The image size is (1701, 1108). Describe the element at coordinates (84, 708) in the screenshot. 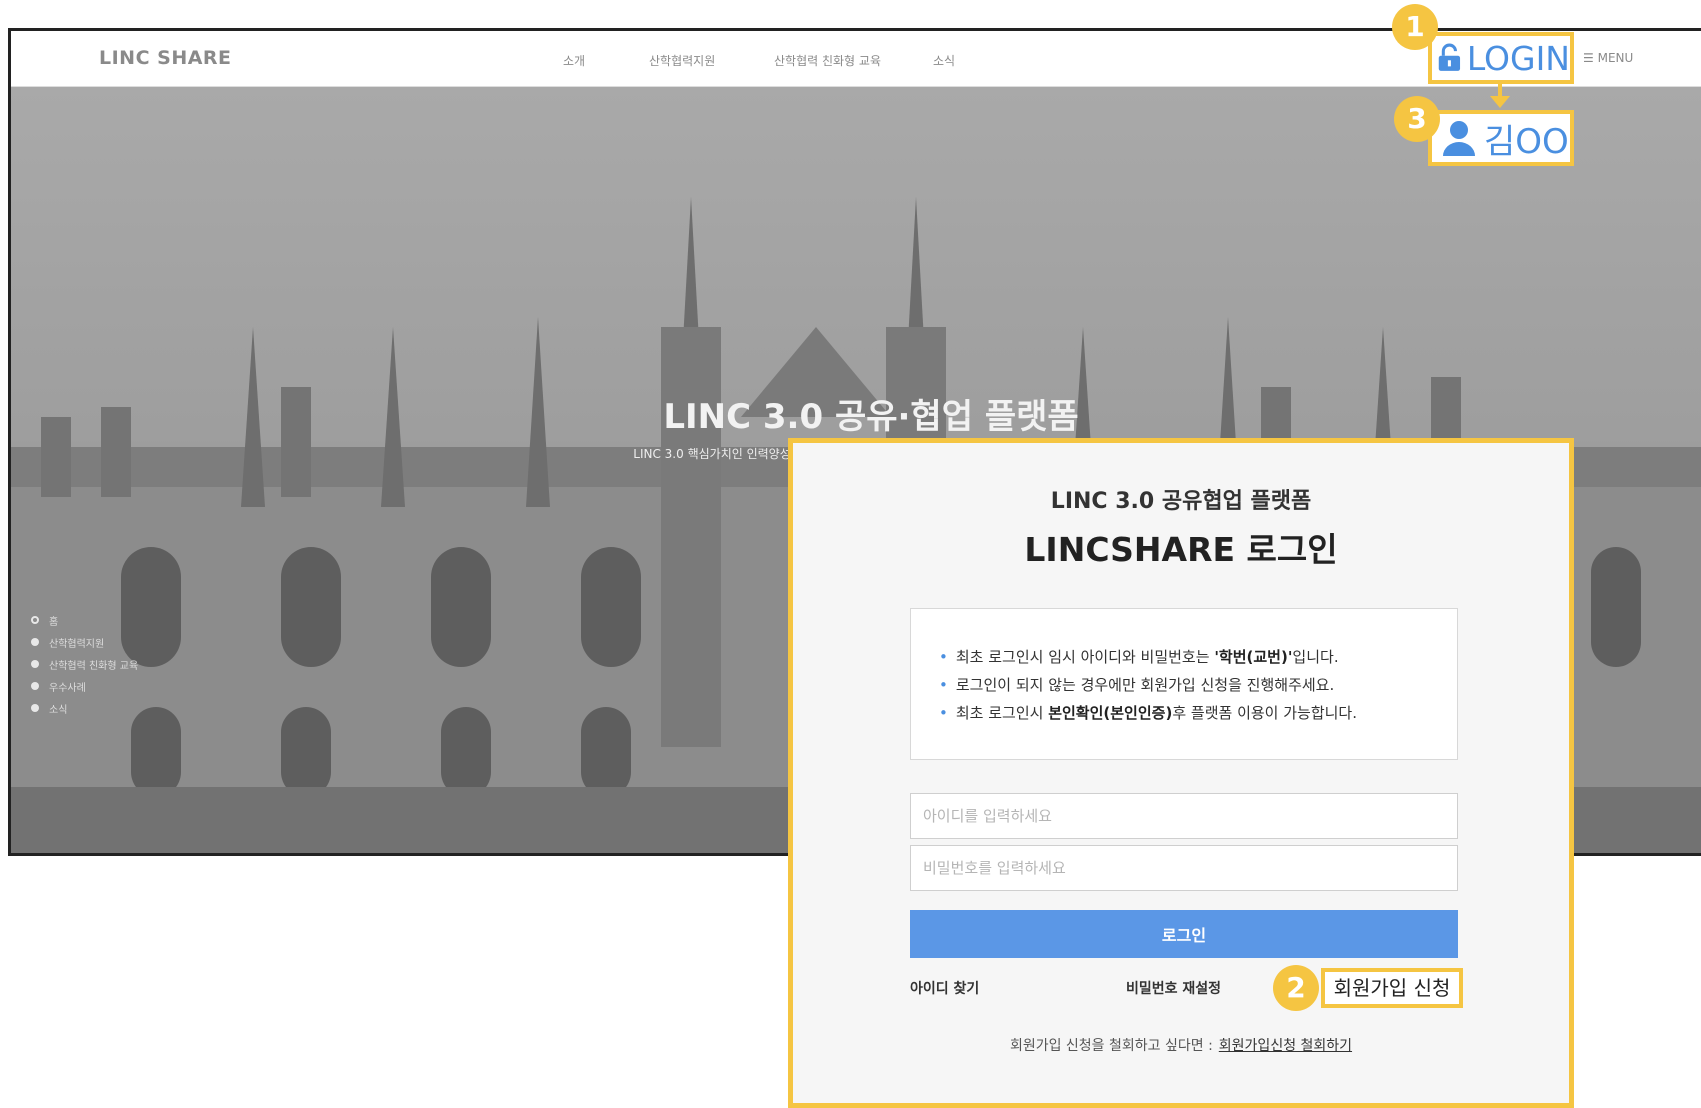

I see `side-nav-item-news: 소식` at that location.